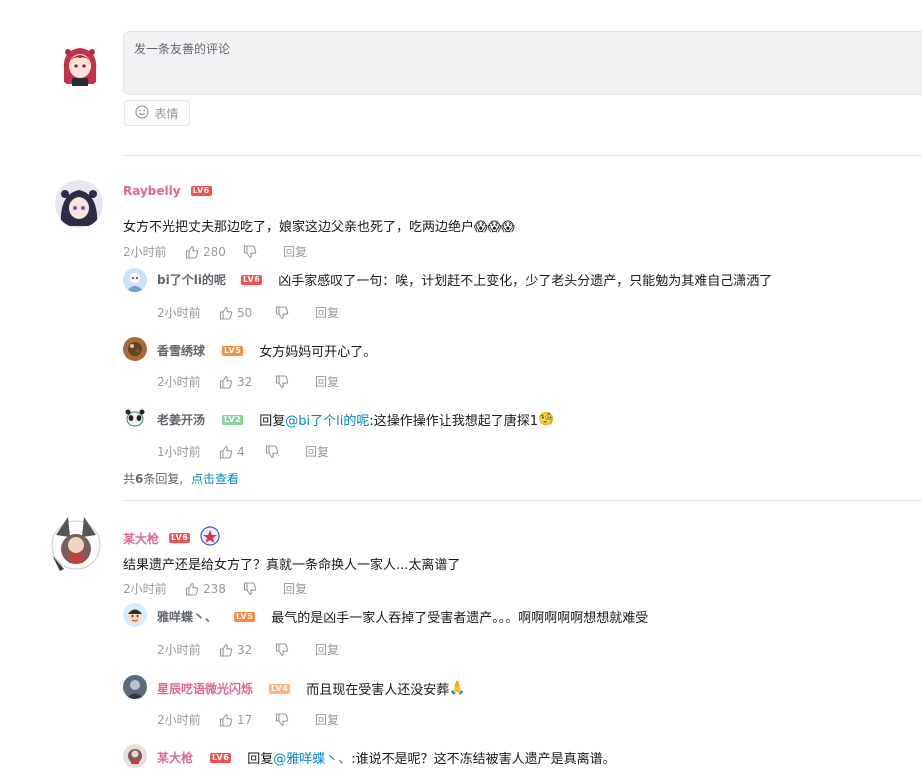  Describe the element at coordinates (215, 479) in the screenshot. I see `view-more-link: 点击查看` at that location.